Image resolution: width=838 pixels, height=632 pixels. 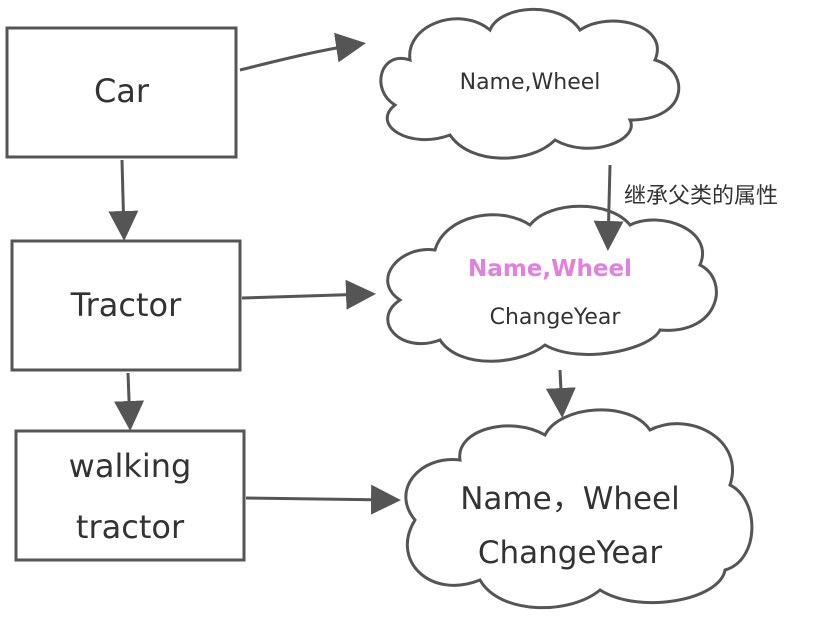 What do you see at coordinates (121, 91) in the screenshot?
I see `car-label: Car` at bounding box center [121, 91].